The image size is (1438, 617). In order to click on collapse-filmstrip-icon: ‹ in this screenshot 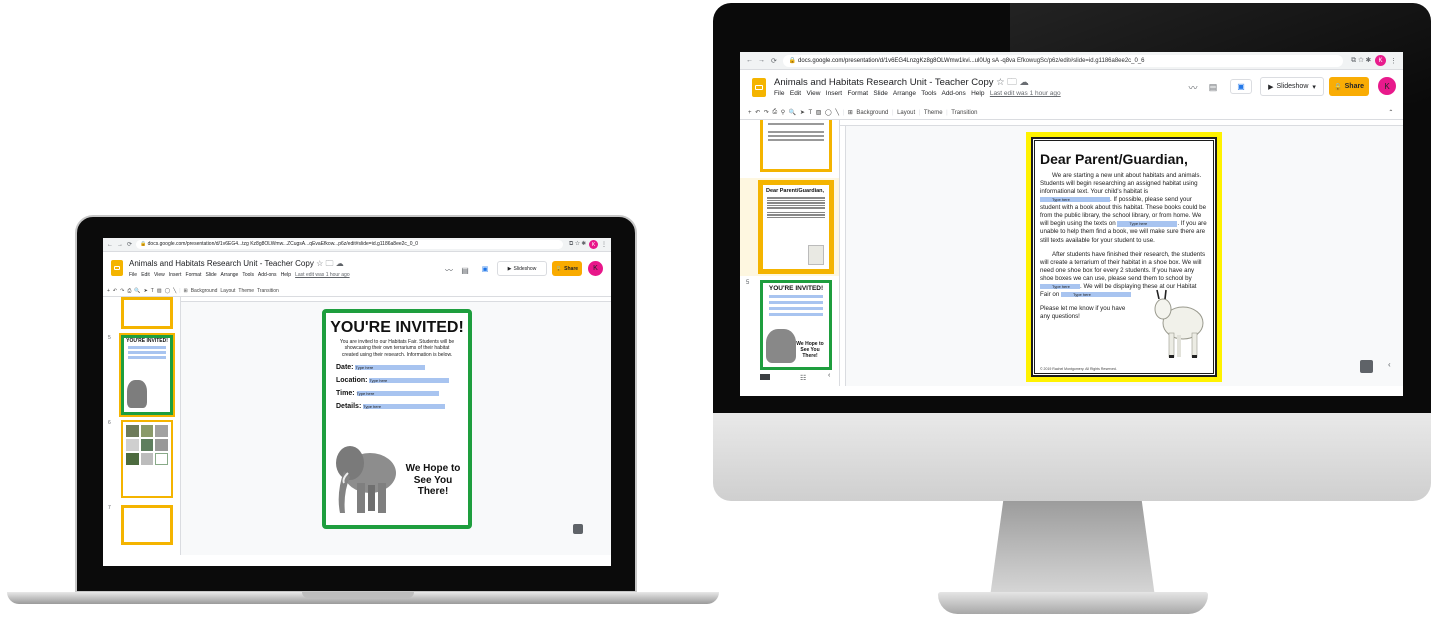, I will do `click(829, 375)`.